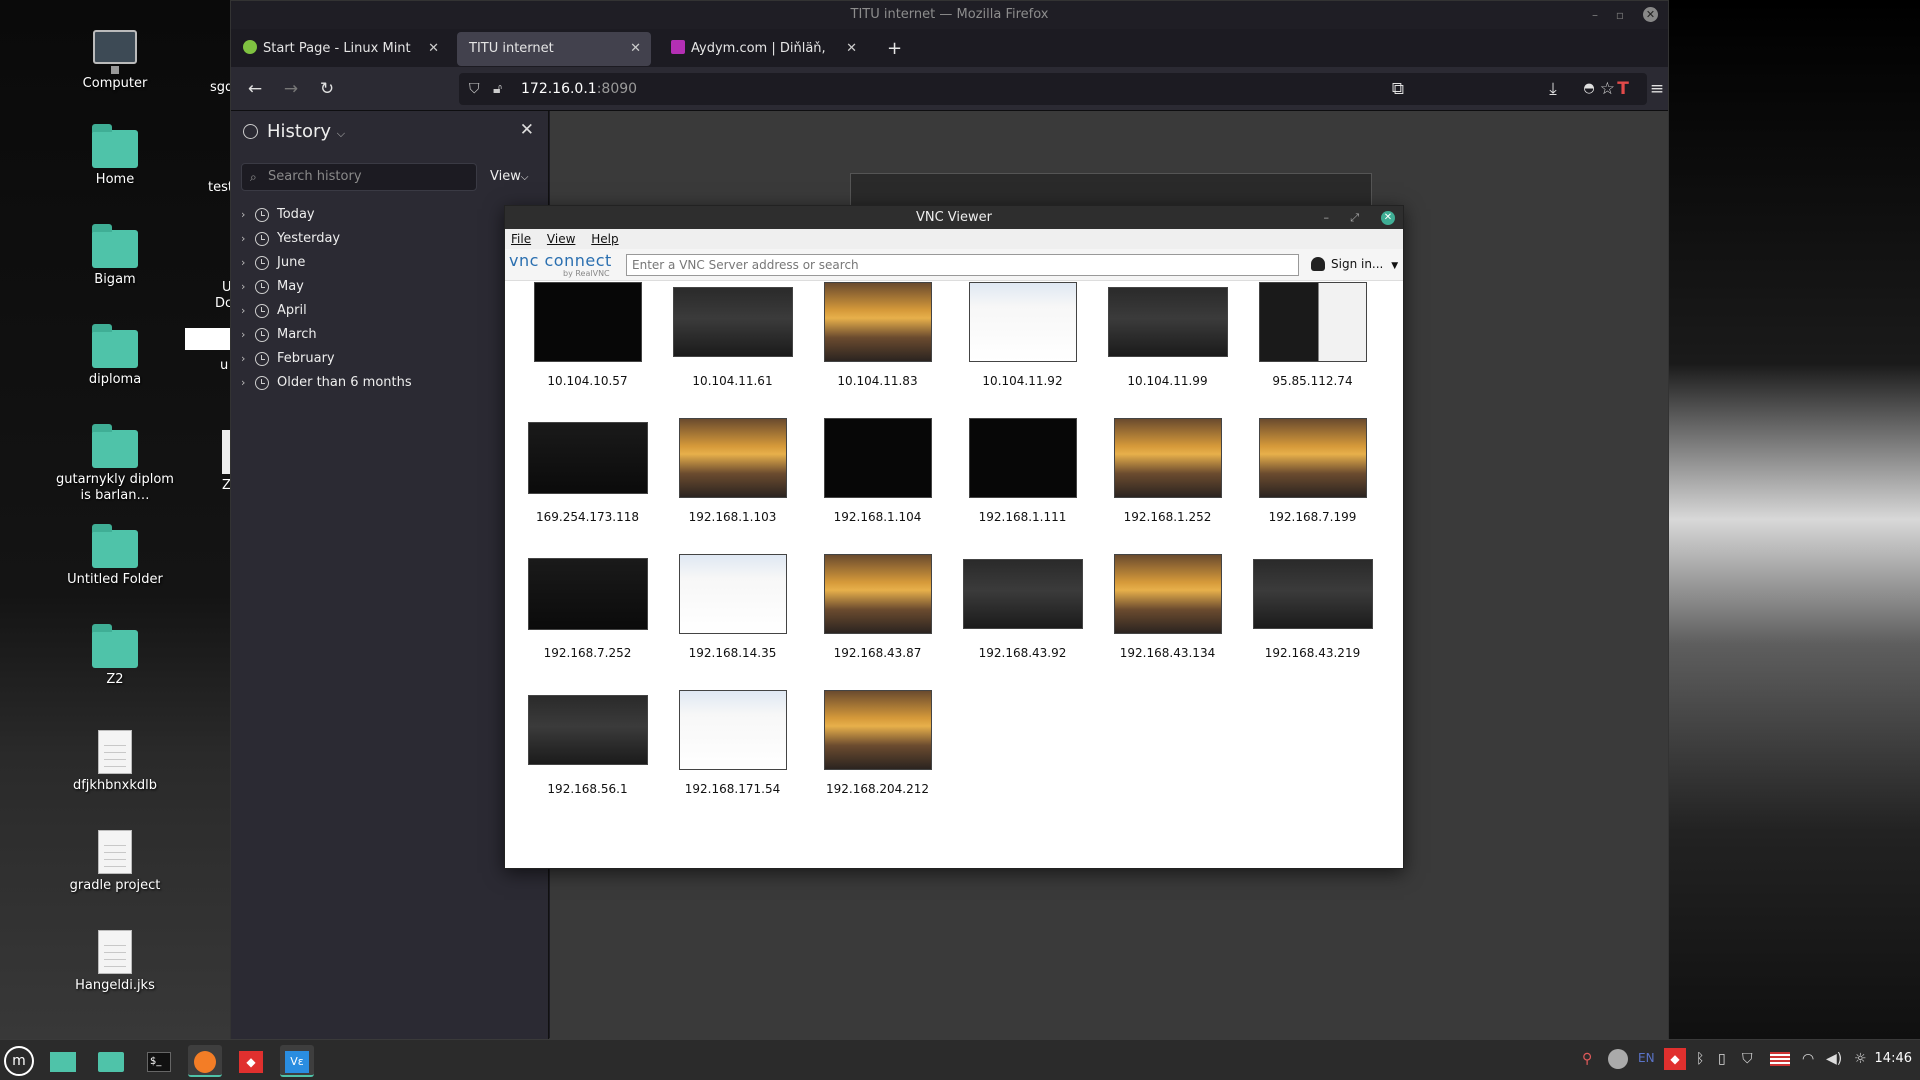 The width and height of the screenshot is (1920, 1080). I want to click on minimize-icon: –, so click(1595, 15).